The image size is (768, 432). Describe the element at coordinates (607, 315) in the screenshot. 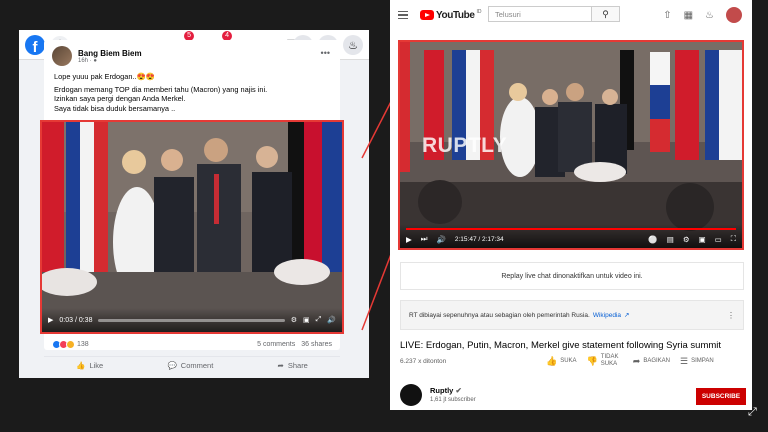

I see `wikipedia-link: Wikipedia` at that location.